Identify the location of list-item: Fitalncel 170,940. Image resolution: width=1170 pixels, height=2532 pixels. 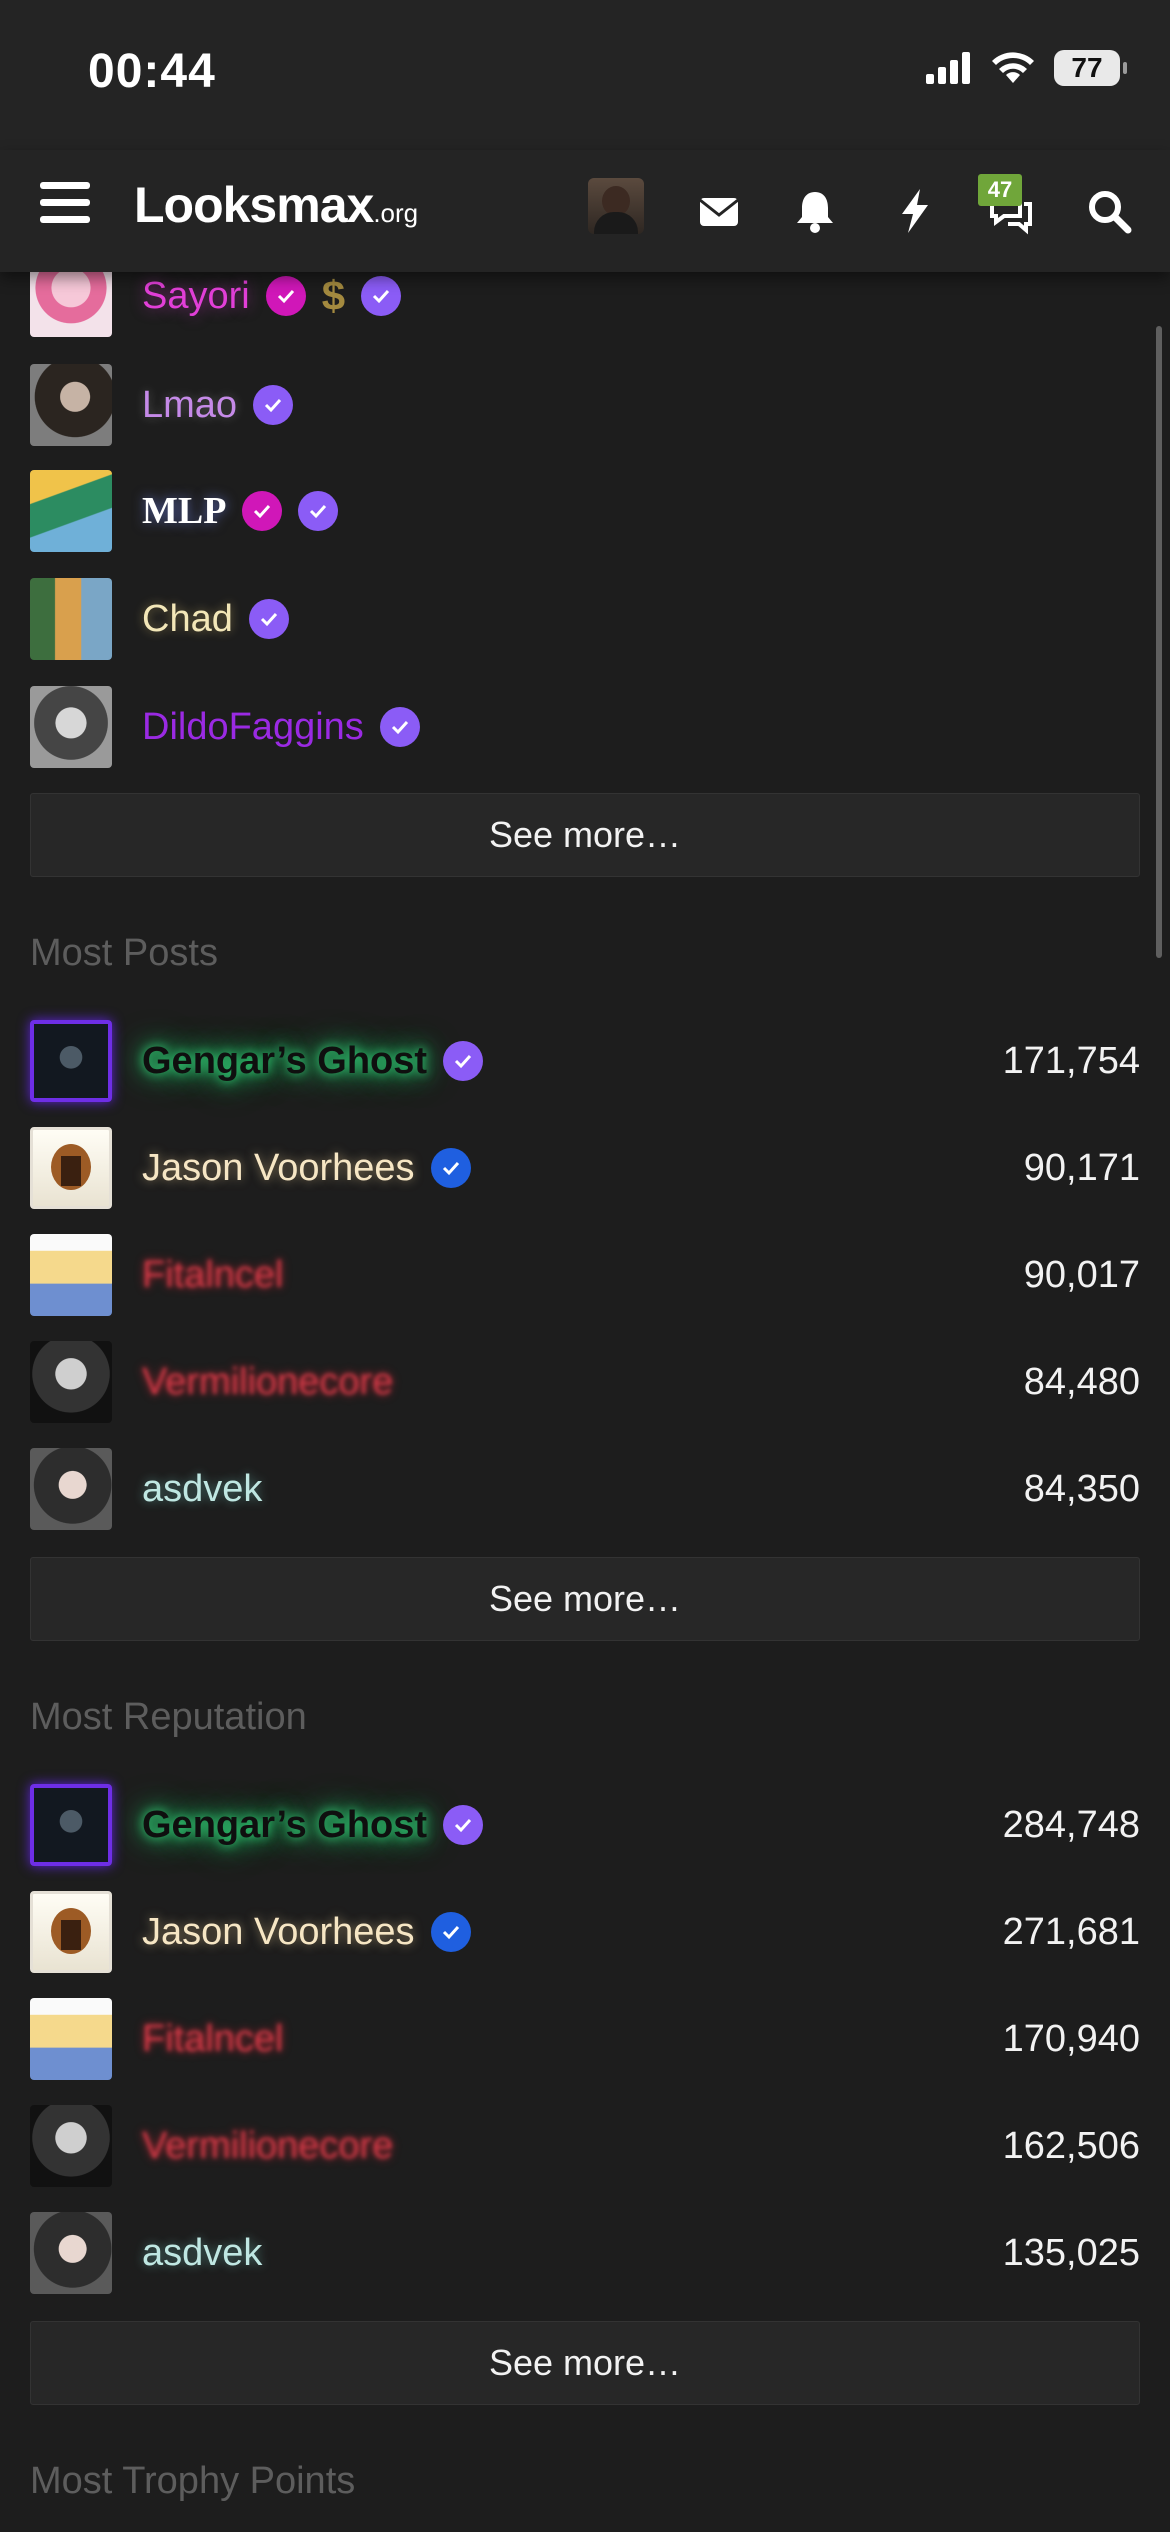
(585, 2039).